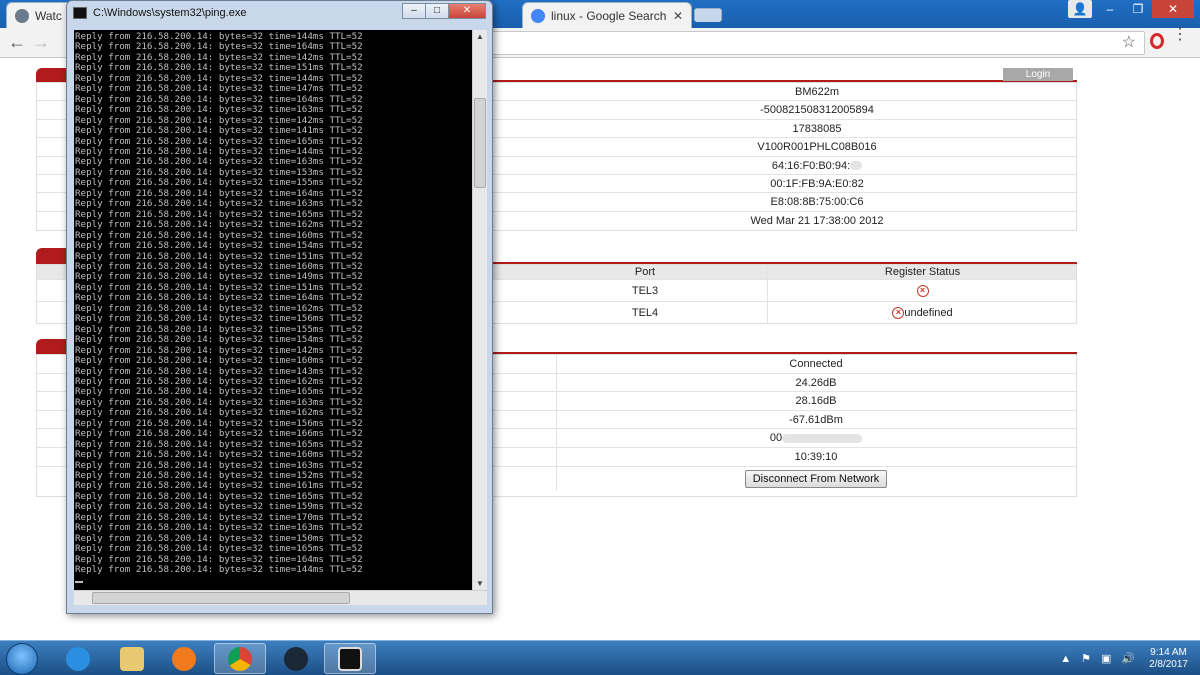 This screenshot has height=675, width=1200. What do you see at coordinates (437, 11) in the screenshot?
I see `console-maximize-button: □` at bounding box center [437, 11].